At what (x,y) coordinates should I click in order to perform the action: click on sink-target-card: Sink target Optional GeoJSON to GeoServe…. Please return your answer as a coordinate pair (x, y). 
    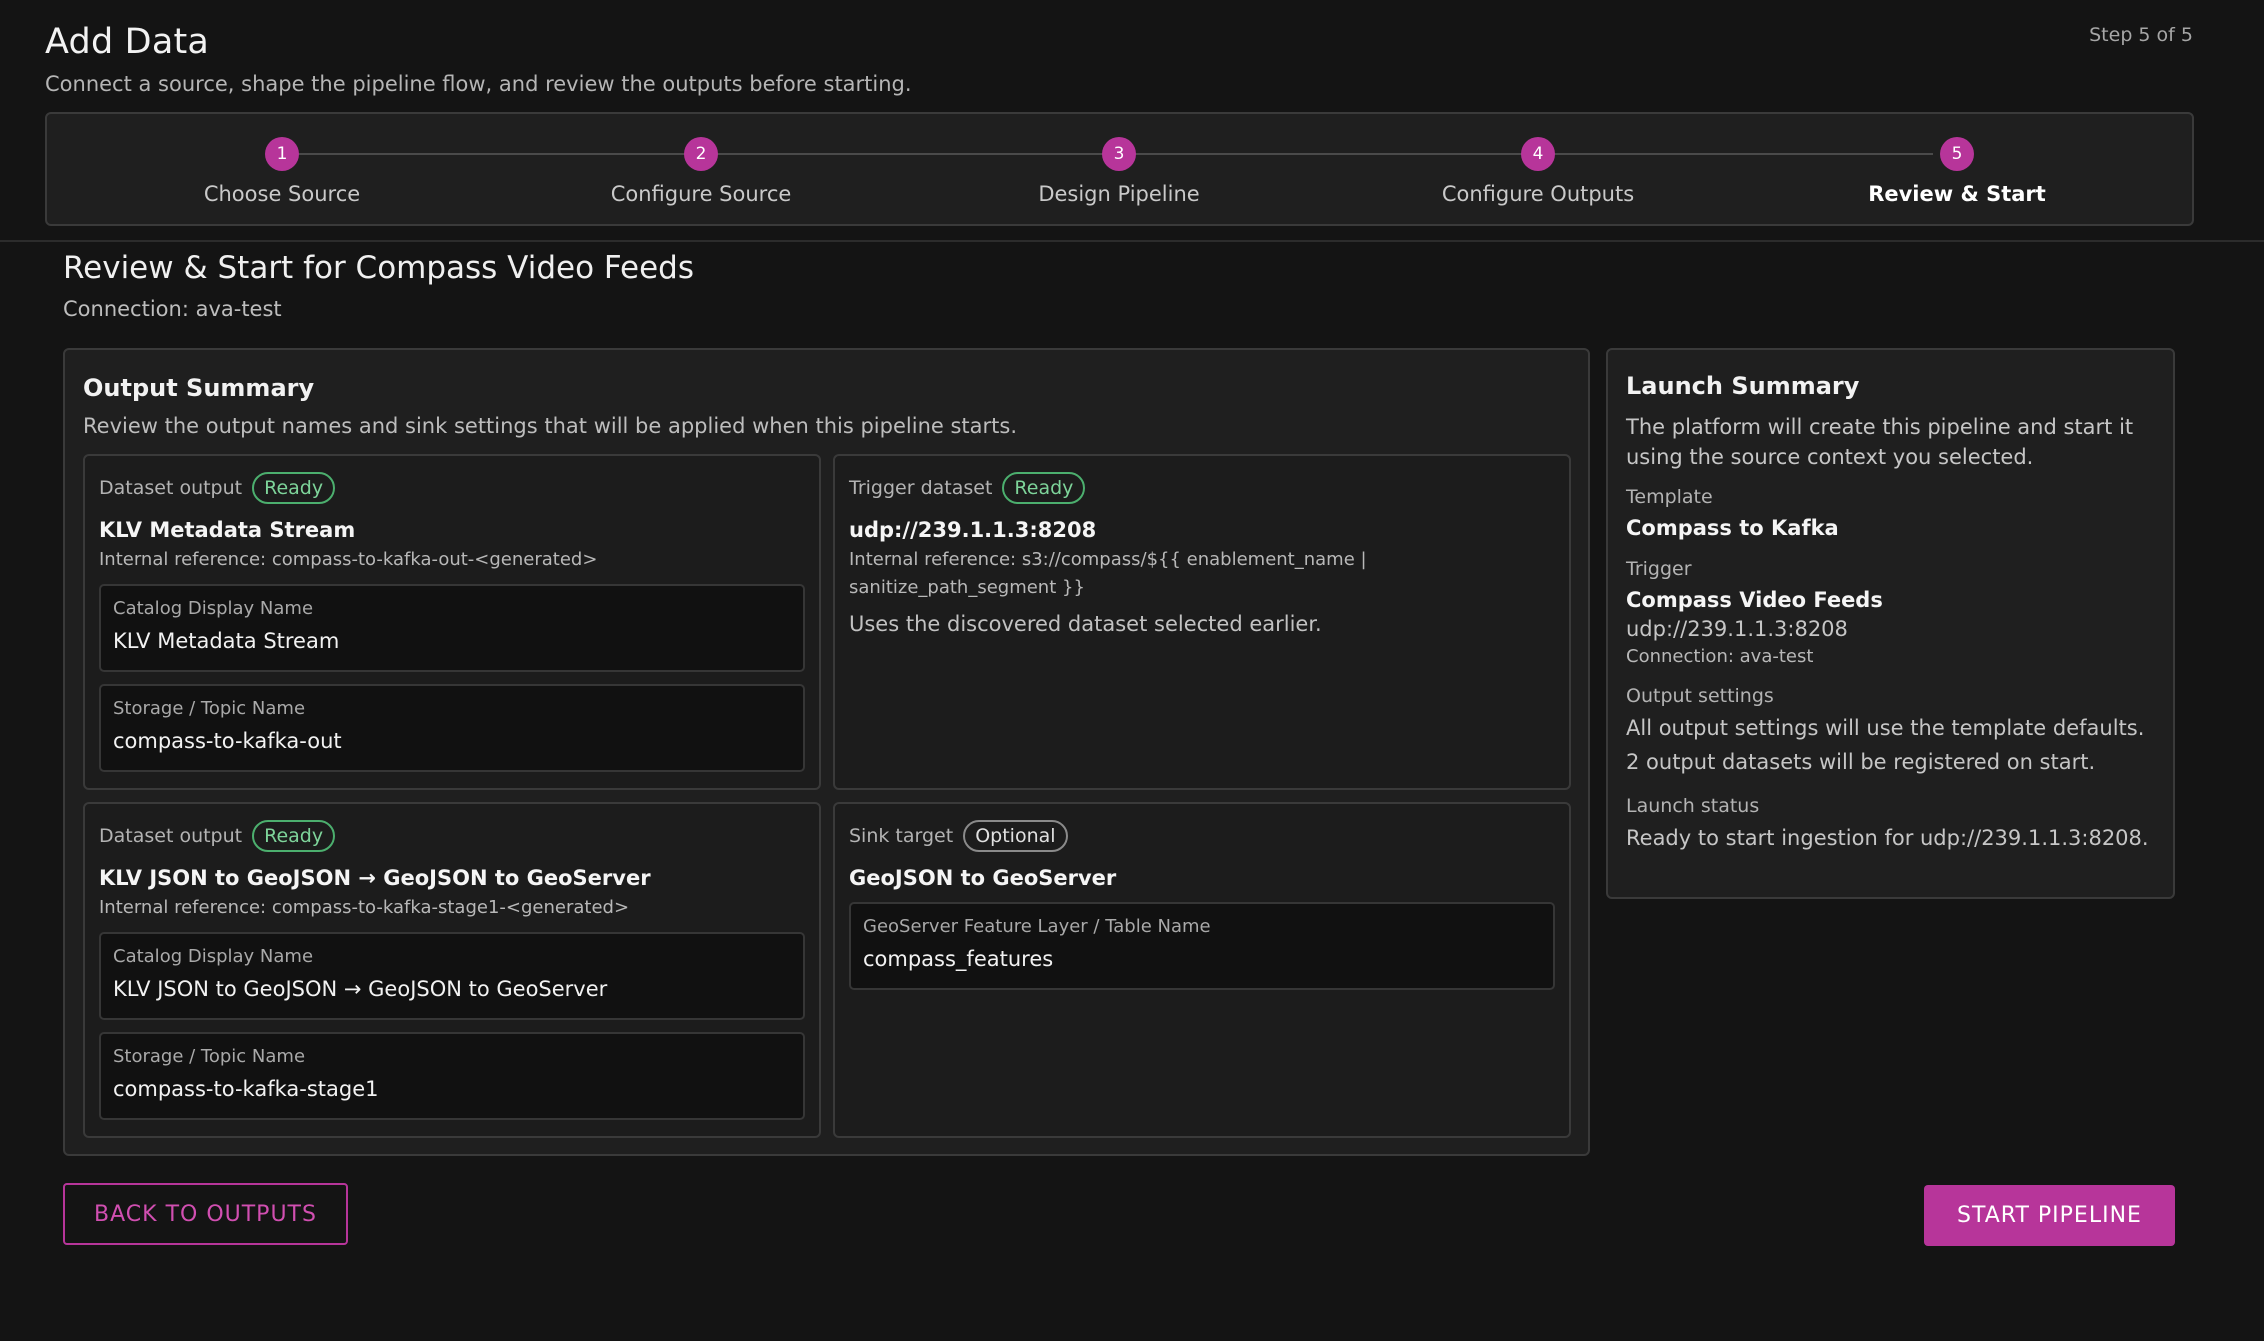
    Looking at the image, I should click on (1202, 970).